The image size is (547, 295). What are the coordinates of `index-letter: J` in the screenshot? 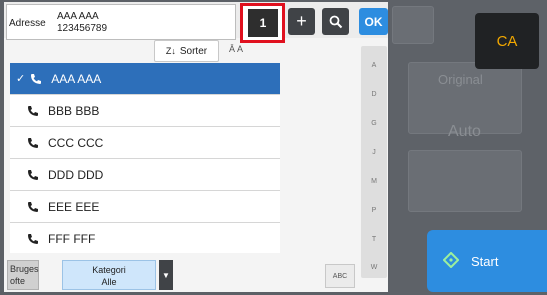 It's located at (374, 152).